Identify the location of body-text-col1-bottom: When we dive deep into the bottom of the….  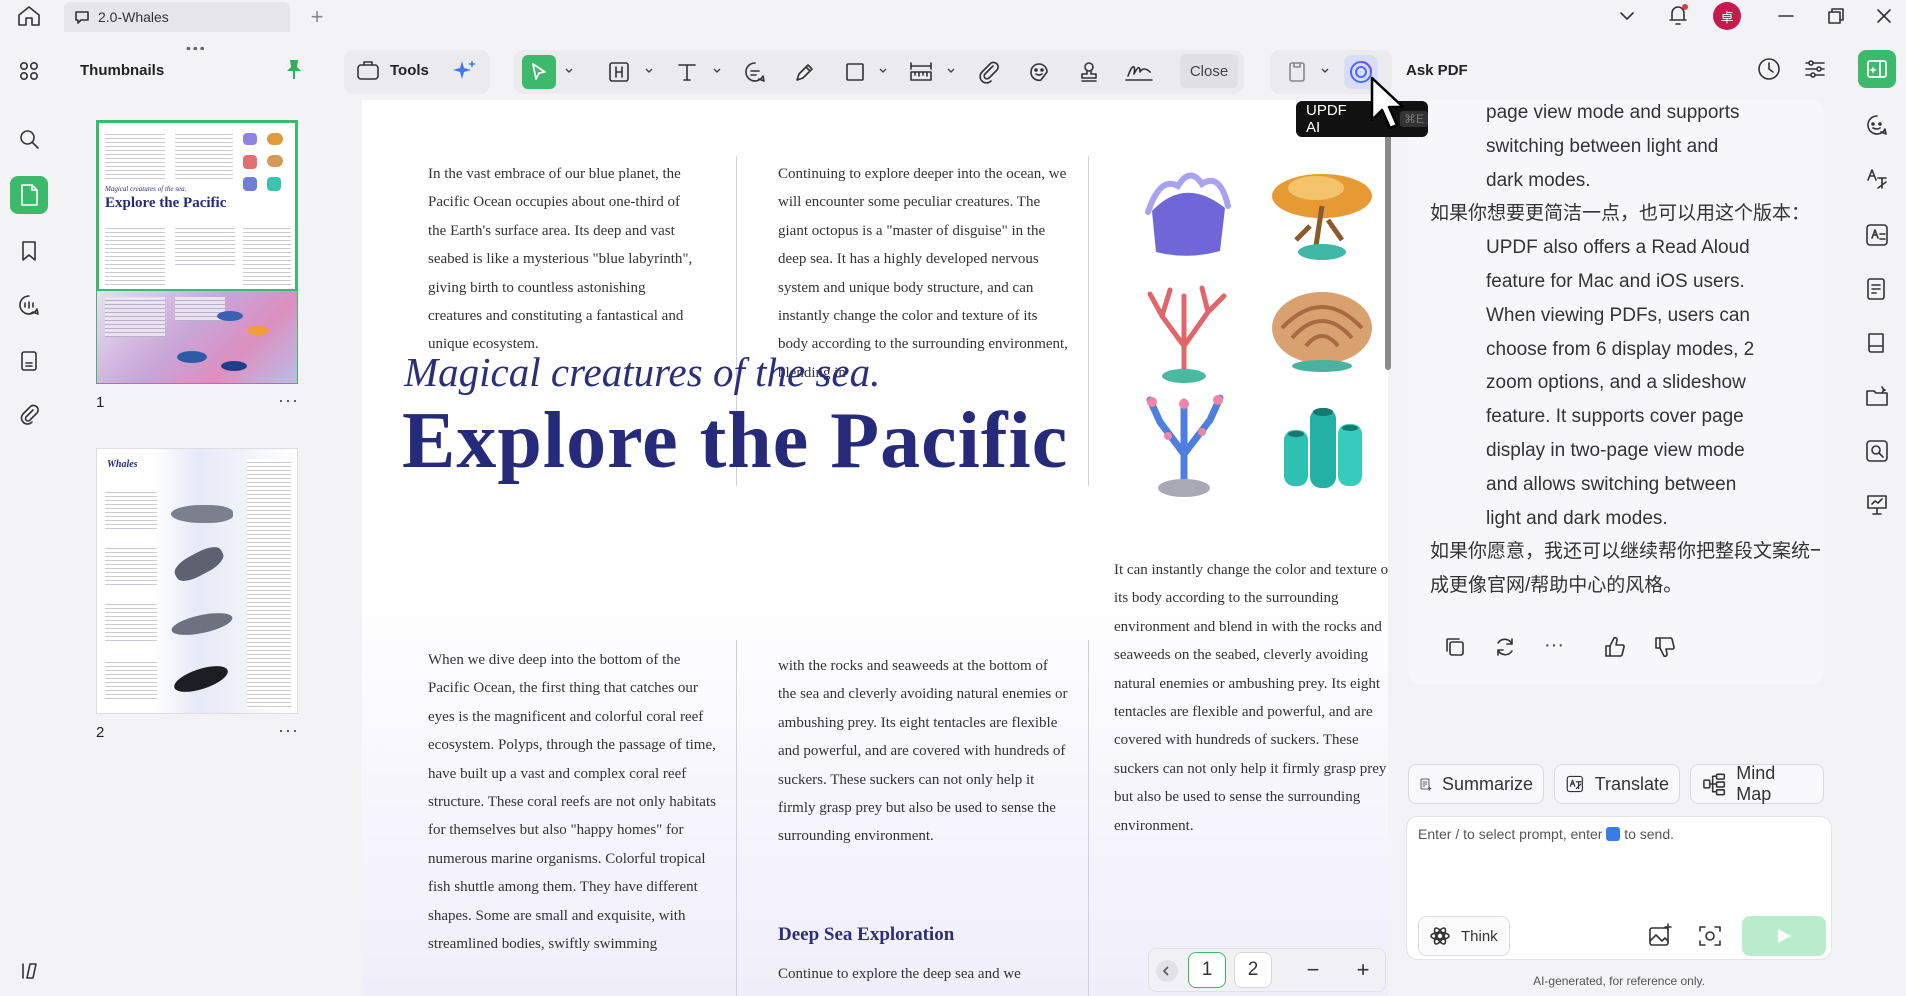
(572, 802).